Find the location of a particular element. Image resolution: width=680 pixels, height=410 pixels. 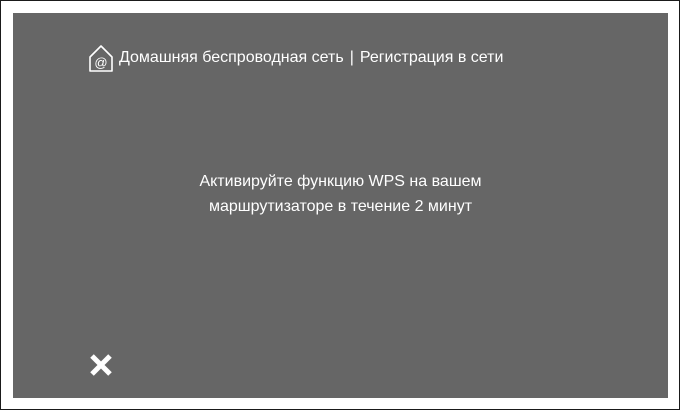

instruction-line-2: маршрутизаторе в течение 2 минут is located at coordinates (340, 206).